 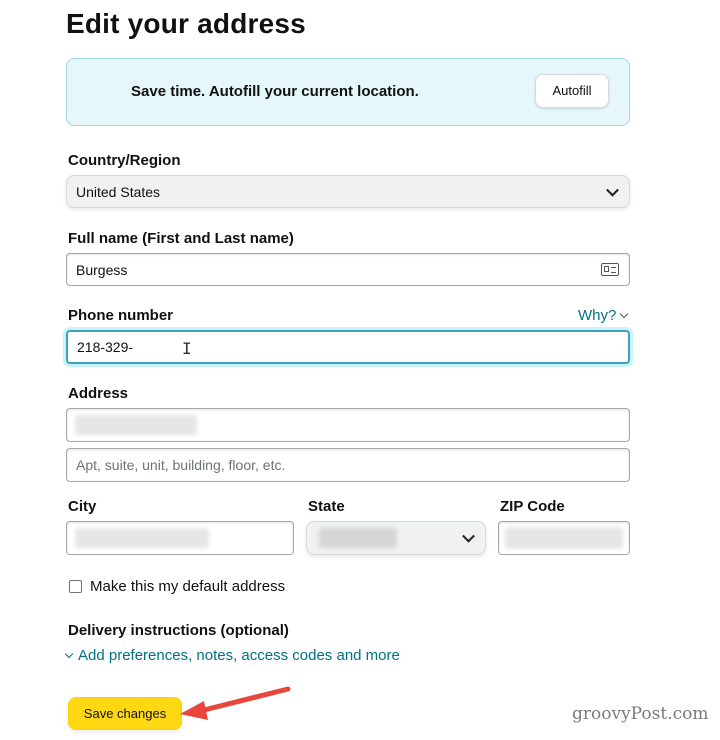 I want to click on annotation-arrow, so click(x=235, y=703).